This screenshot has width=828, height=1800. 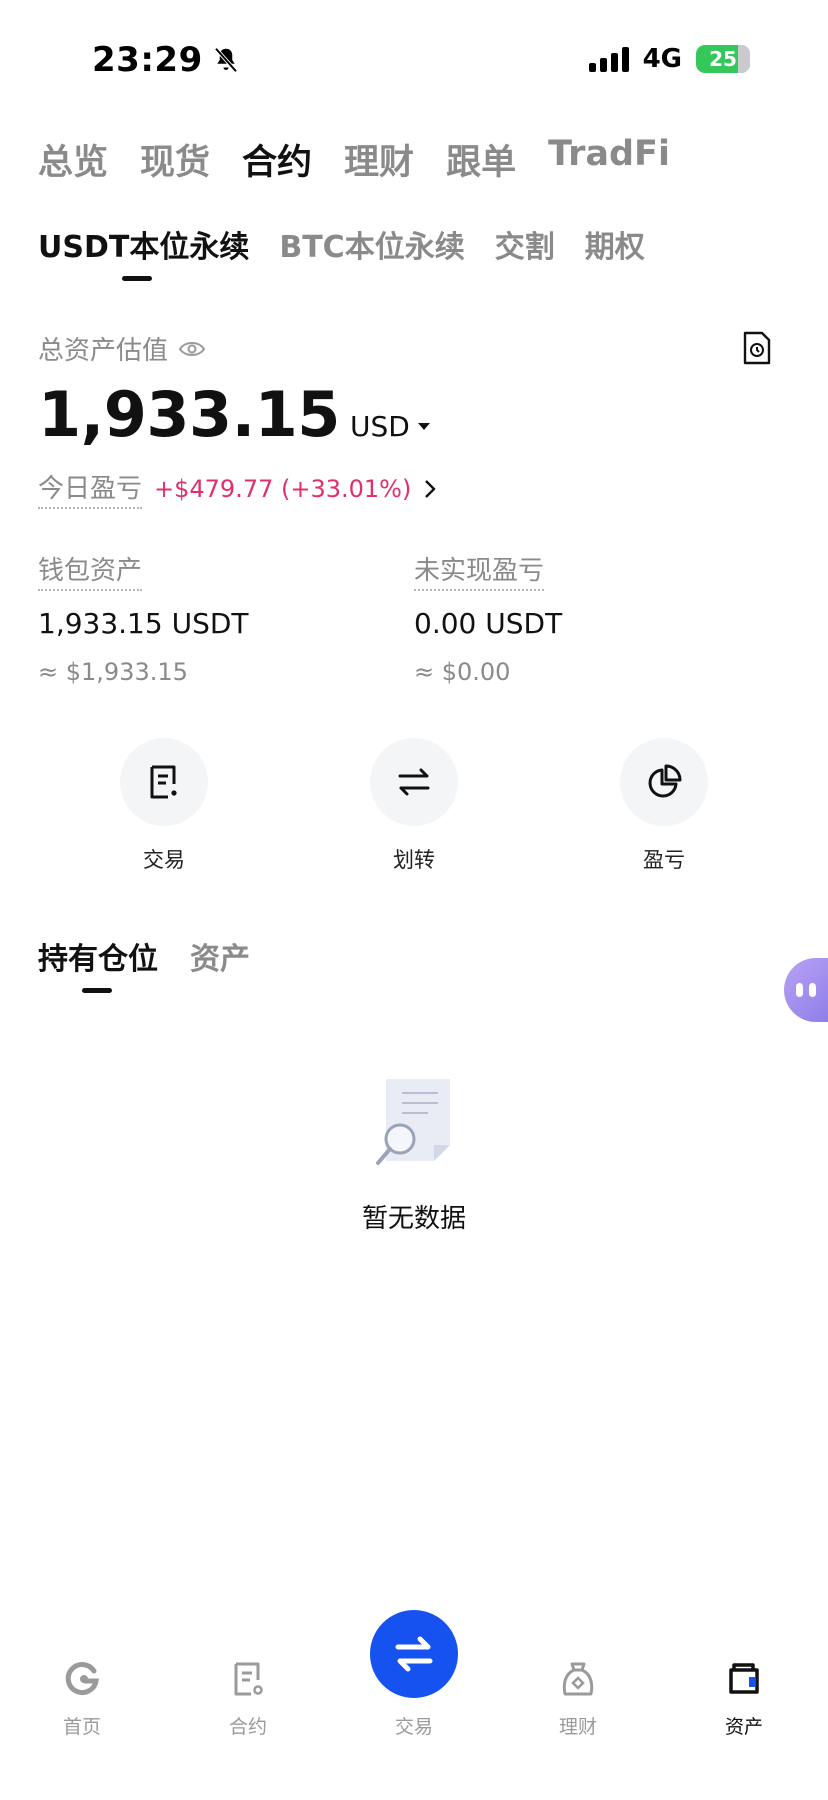 I want to click on subtab-usdt-perpetual: USDT本位永续, so click(x=143, y=244).